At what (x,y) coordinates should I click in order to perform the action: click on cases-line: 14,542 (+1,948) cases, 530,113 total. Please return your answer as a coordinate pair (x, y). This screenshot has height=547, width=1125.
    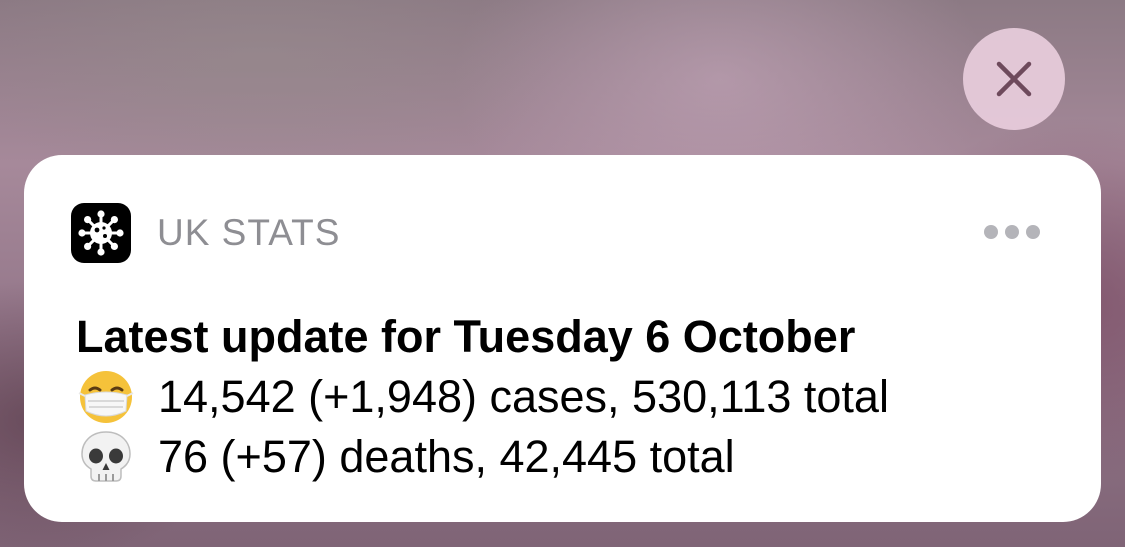
    Looking at the image, I should click on (482, 397).